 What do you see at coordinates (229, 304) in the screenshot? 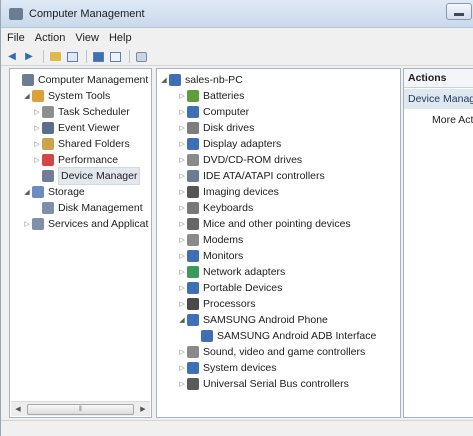
I see `device-category-label: Processors` at bounding box center [229, 304].